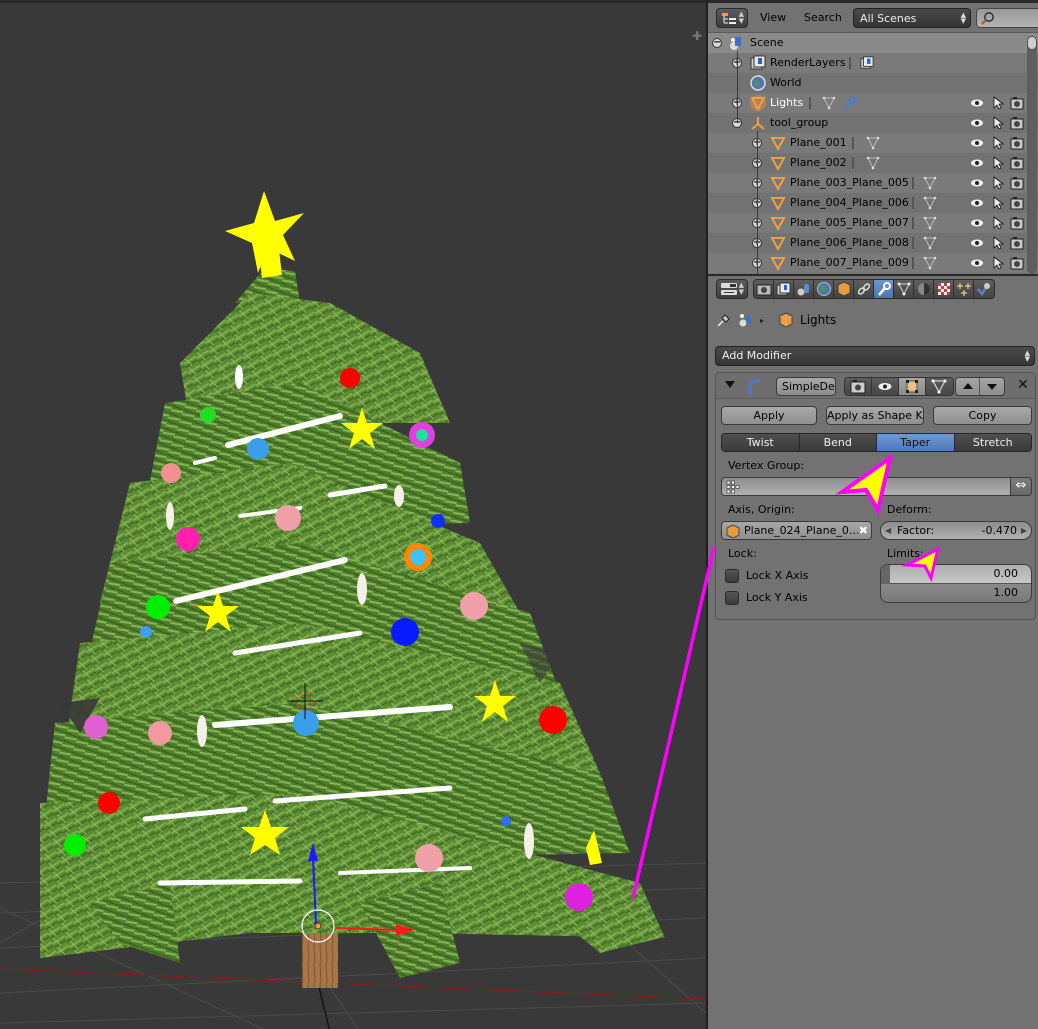 Image resolution: width=1038 pixels, height=1029 pixels. Describe the element at coordinates (769, 415) in the screenshot. I see `apply-button: Apply` at that location.